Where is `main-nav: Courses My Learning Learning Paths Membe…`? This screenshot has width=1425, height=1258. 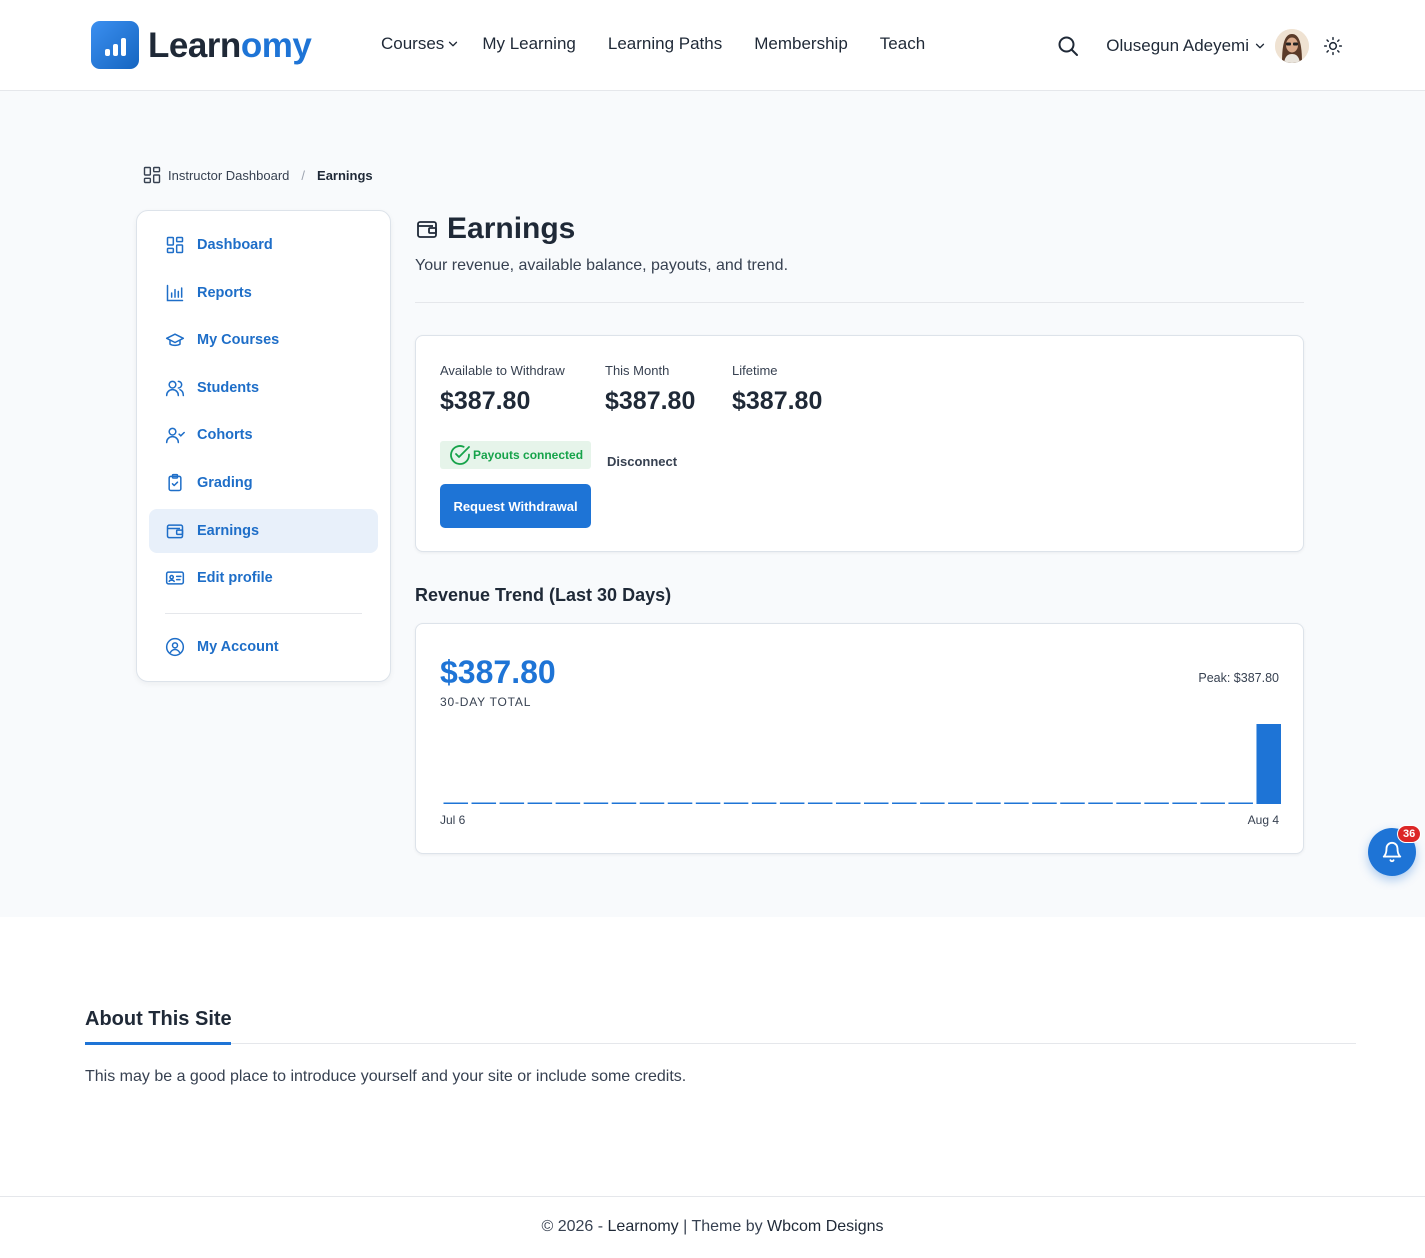
main-nav: Courses My Learning Learning Paths Membe… is located at coordinates (669, 44).